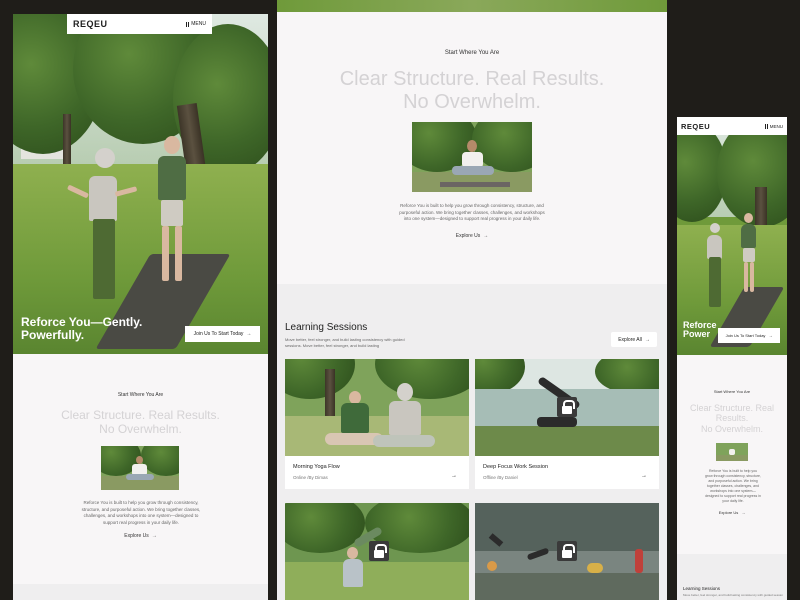 The height and width of the screenshot is (600, 800). I want to click on menu-label: MENU, so click(198, 24).